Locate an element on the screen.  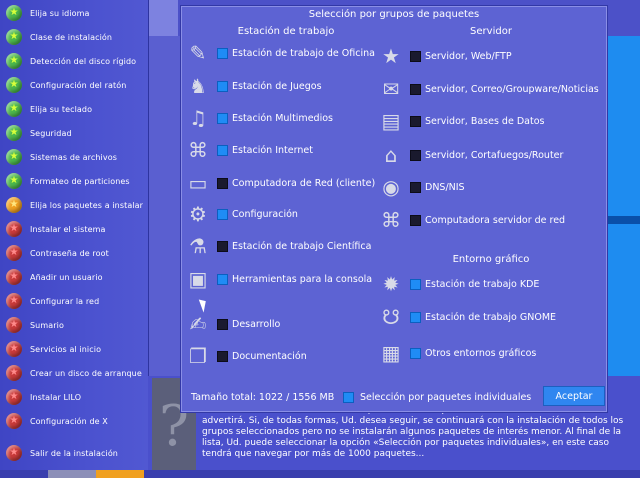
package-group-row: ✉ Servidor, Correo/Groupware/Noticias is located at coordinates (487, 89).